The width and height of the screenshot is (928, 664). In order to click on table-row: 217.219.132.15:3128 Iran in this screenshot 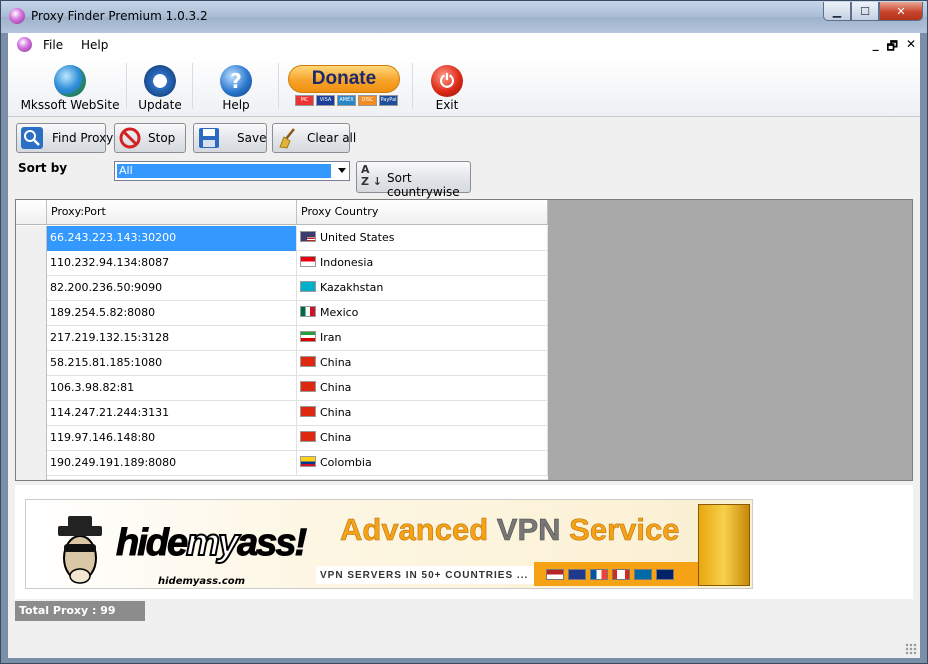, I will do `click(282, 338)`.